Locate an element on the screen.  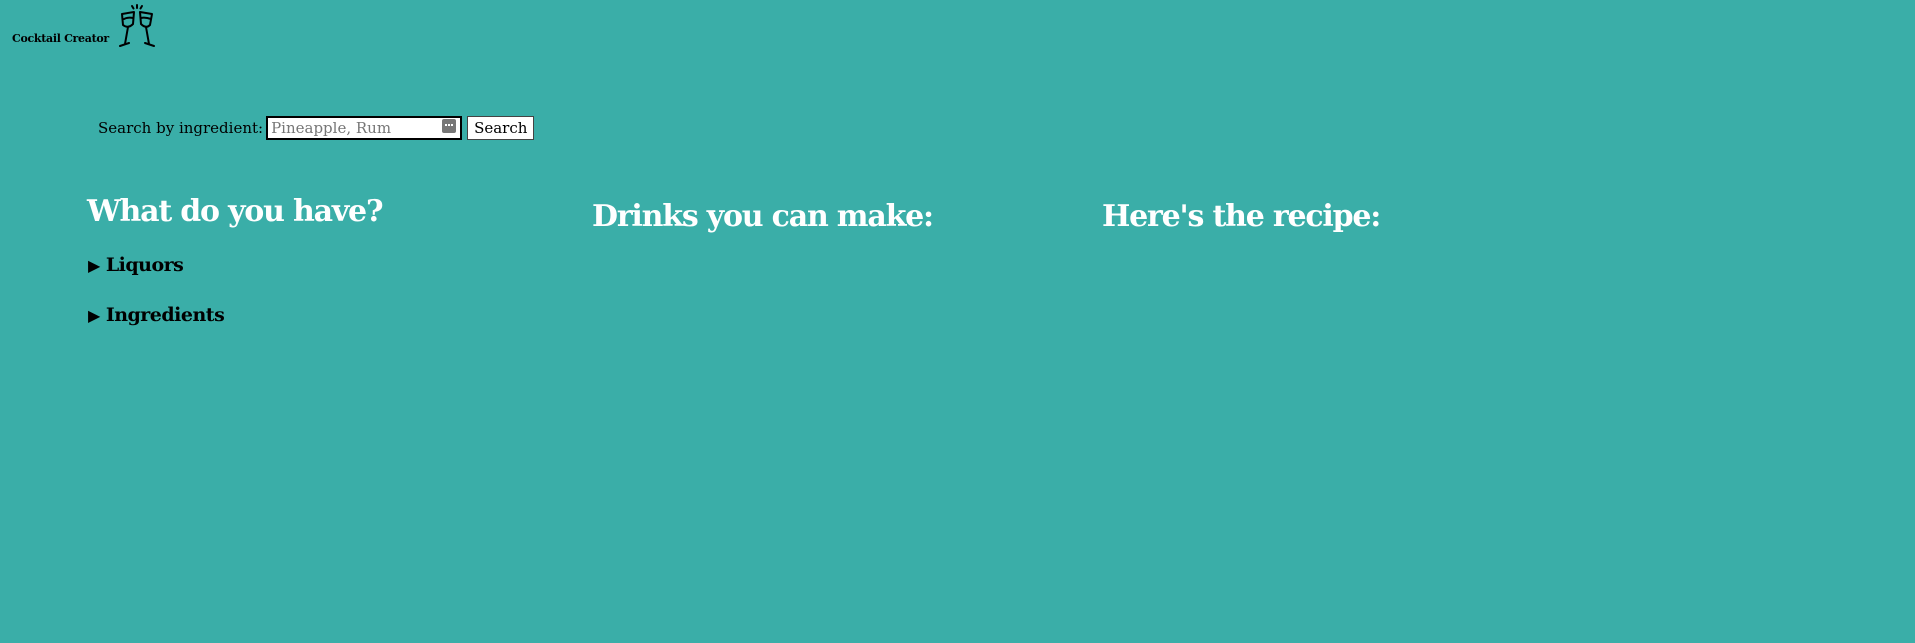
search-label: Search by ingredient: is located at coordinates (181, 128).